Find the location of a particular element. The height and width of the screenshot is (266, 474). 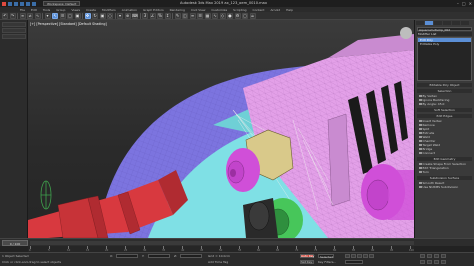

rendered-frame-icon: ▢ is located at coordinates (245, 15).